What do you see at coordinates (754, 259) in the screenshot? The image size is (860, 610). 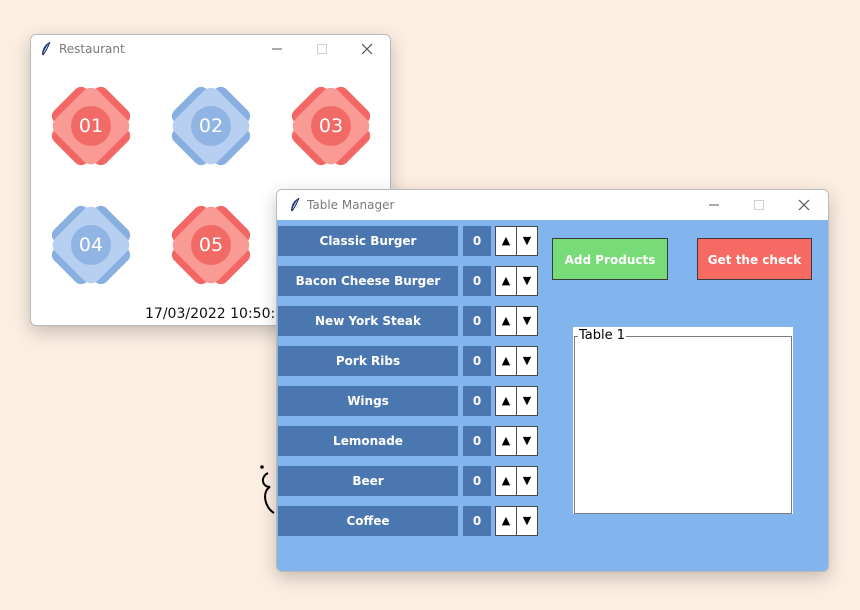 I see `get-check-button: Get the check` at bounding box center [754, 259].